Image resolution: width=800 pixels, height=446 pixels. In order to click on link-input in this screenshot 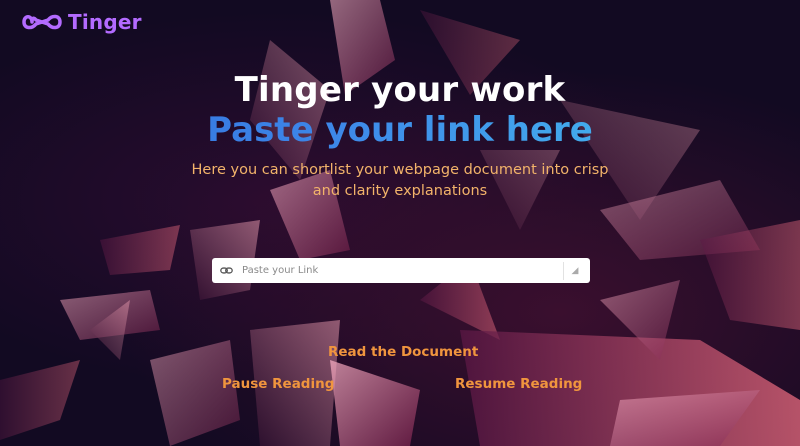, I will do `click(401, 270)`.